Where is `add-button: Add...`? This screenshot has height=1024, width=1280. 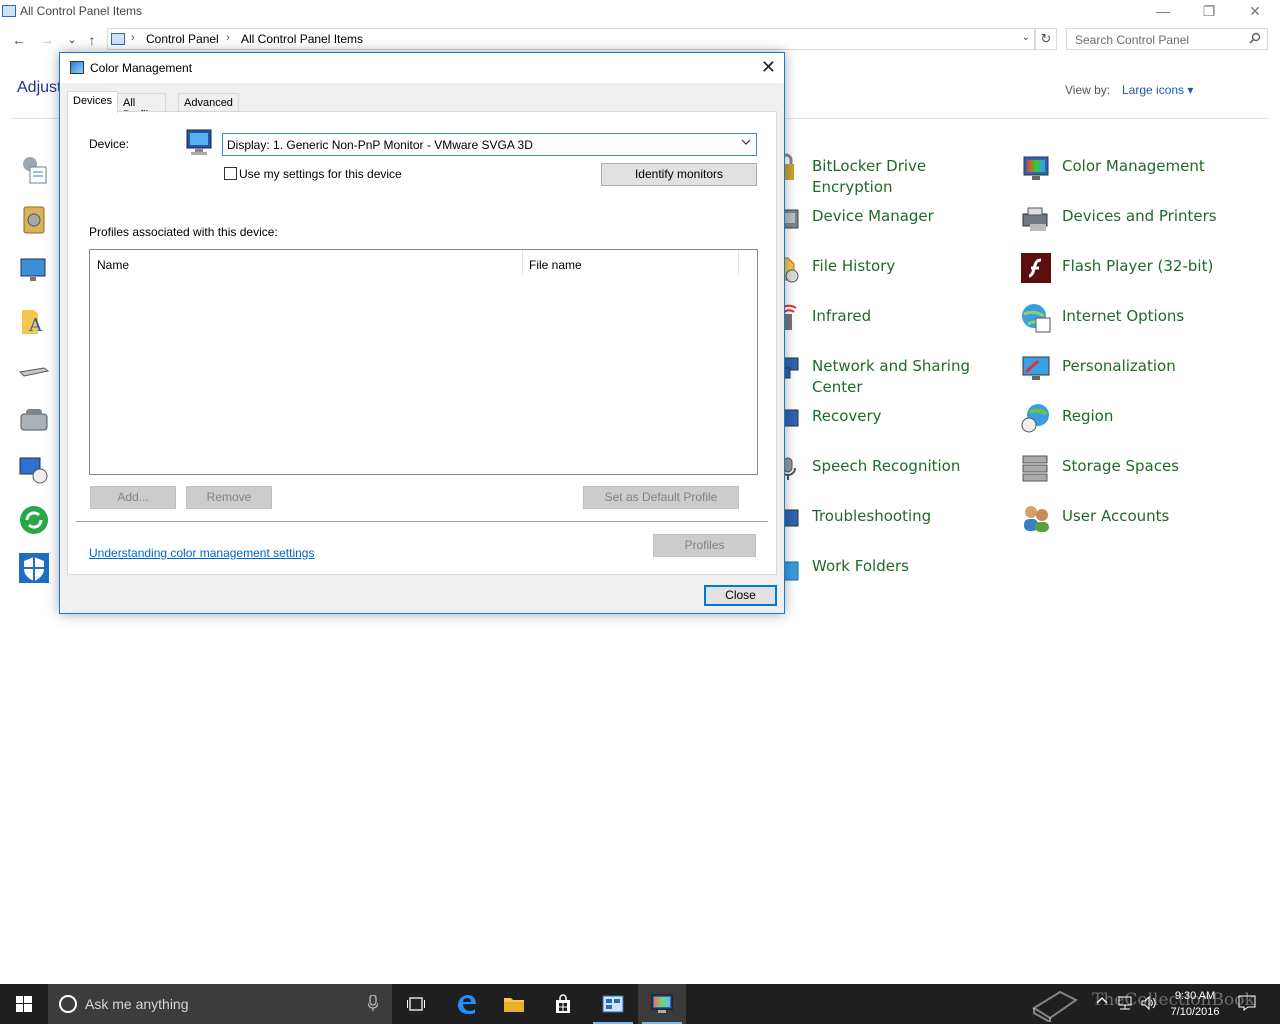 add-button: Add... is located at coordinates (133, 497).